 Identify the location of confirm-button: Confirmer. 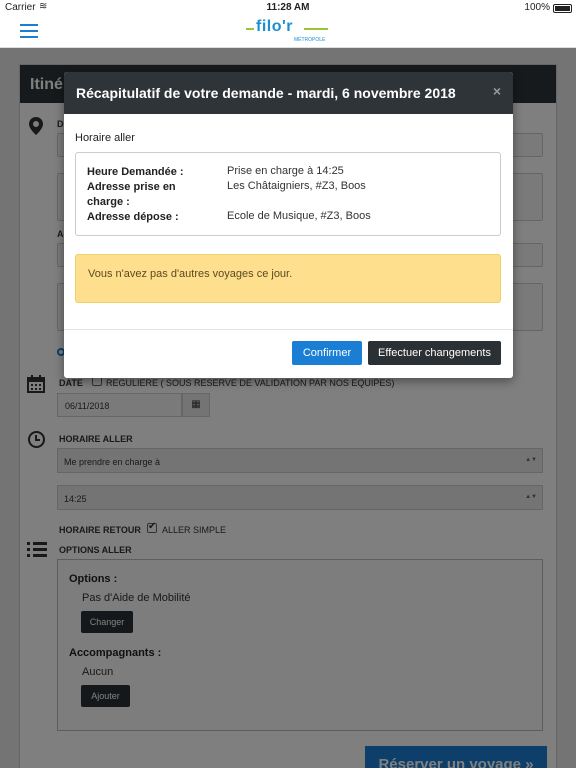
(327, 353).